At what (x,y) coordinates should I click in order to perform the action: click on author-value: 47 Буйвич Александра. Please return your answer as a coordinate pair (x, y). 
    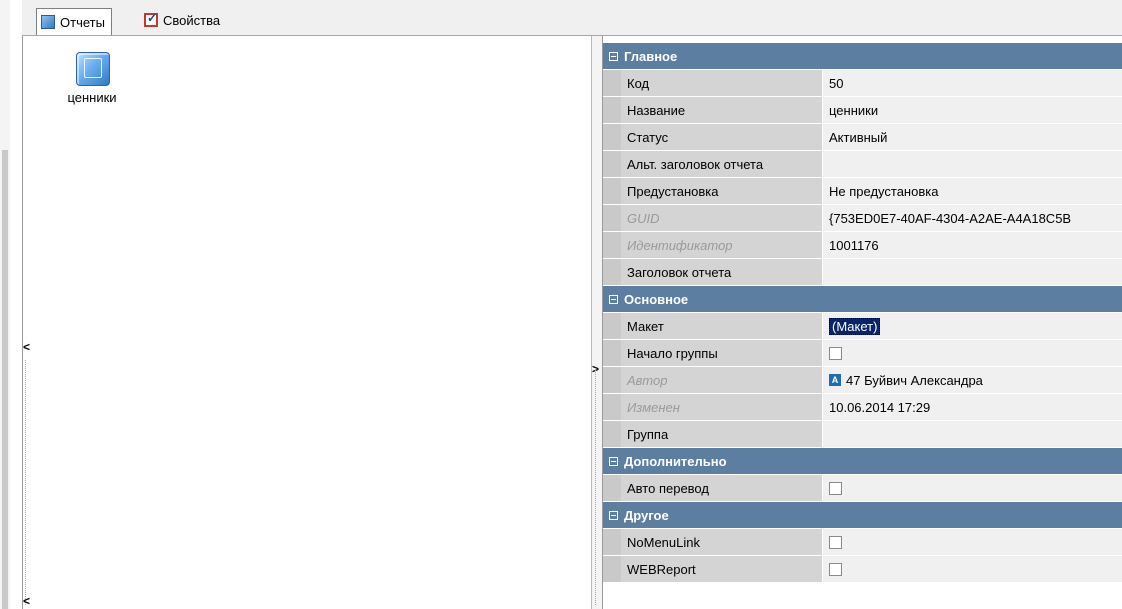
    Looking at the image, I should click on (914, 380).